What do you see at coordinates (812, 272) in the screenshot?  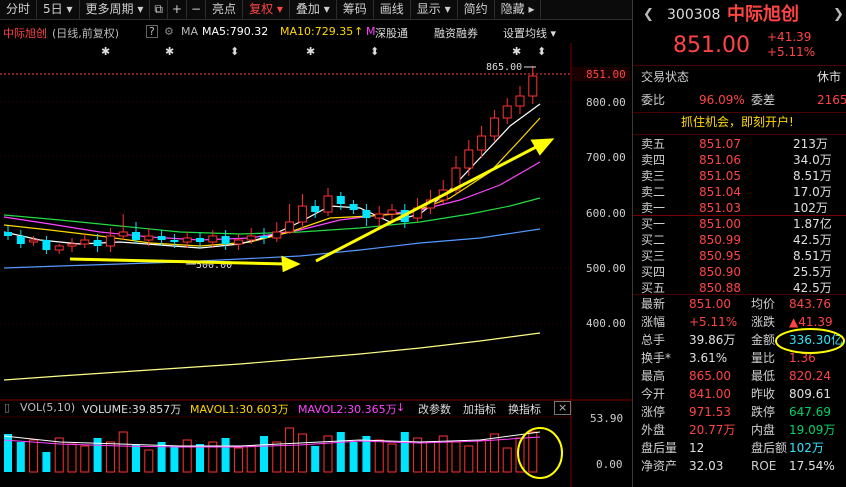 I see `book-volume: 25.5万` at bounding box center [812, 272].